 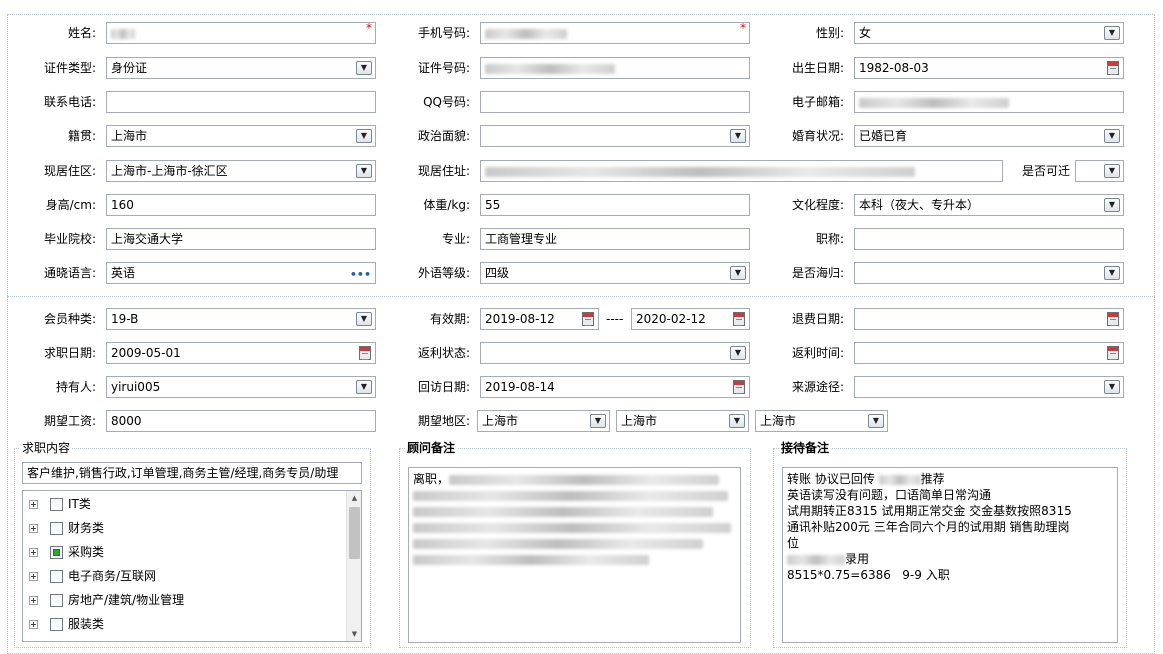 I want to click on checkbox-partial, so click(x=56, y=552).